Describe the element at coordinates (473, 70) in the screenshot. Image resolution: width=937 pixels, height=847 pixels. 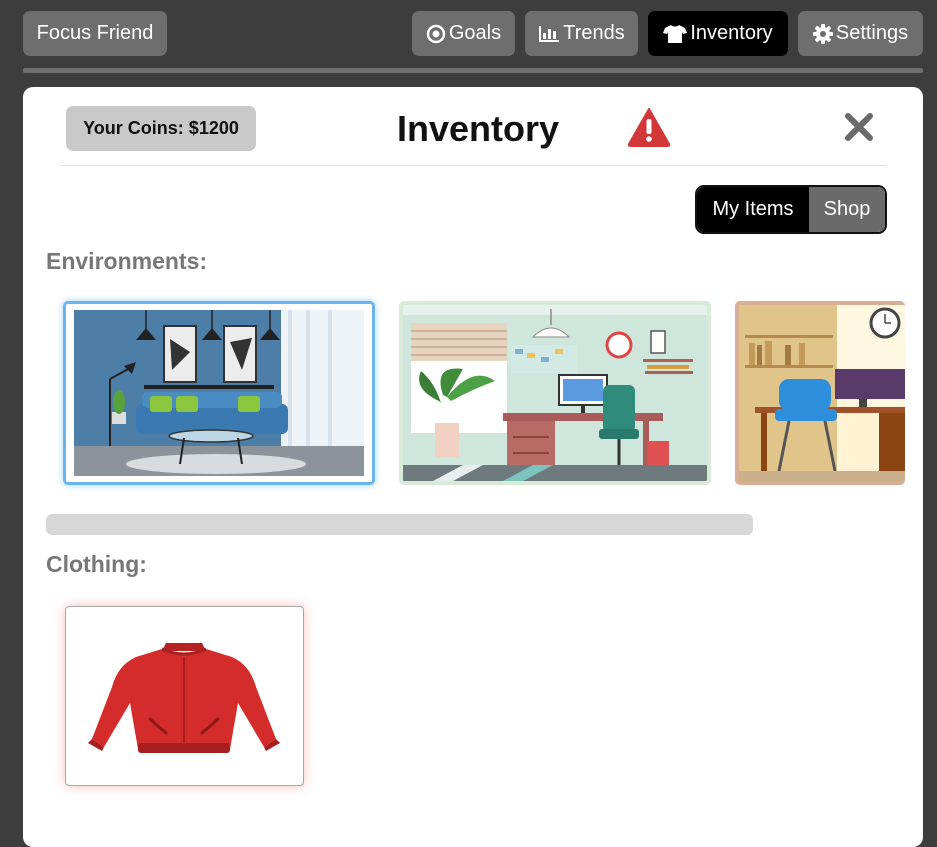
I see `nav-divider` at that location.